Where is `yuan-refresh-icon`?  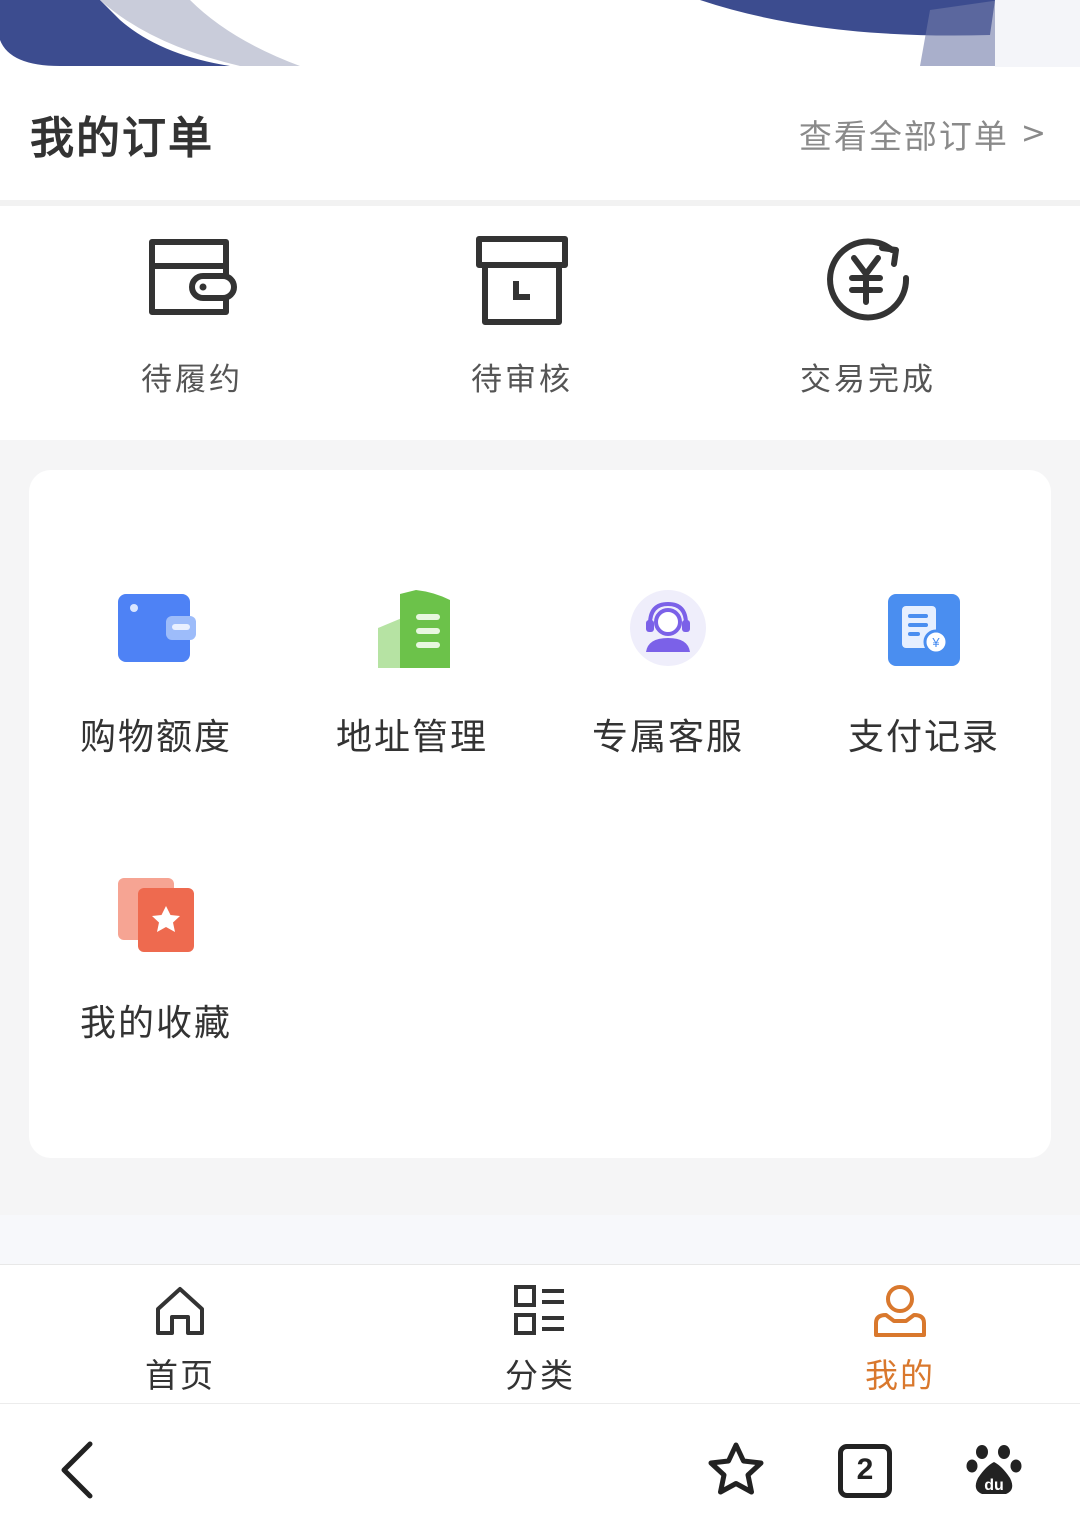 yuan-refresh-icon is located at coordinates (868, 279).